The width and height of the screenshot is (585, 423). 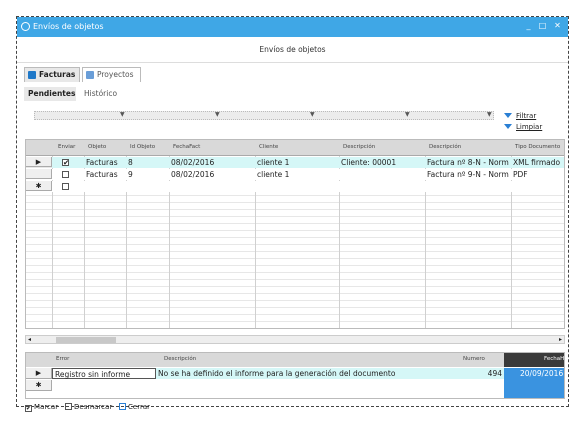 I want to click on tab-proyectos: Proyectos, so click(x=111, y=74).